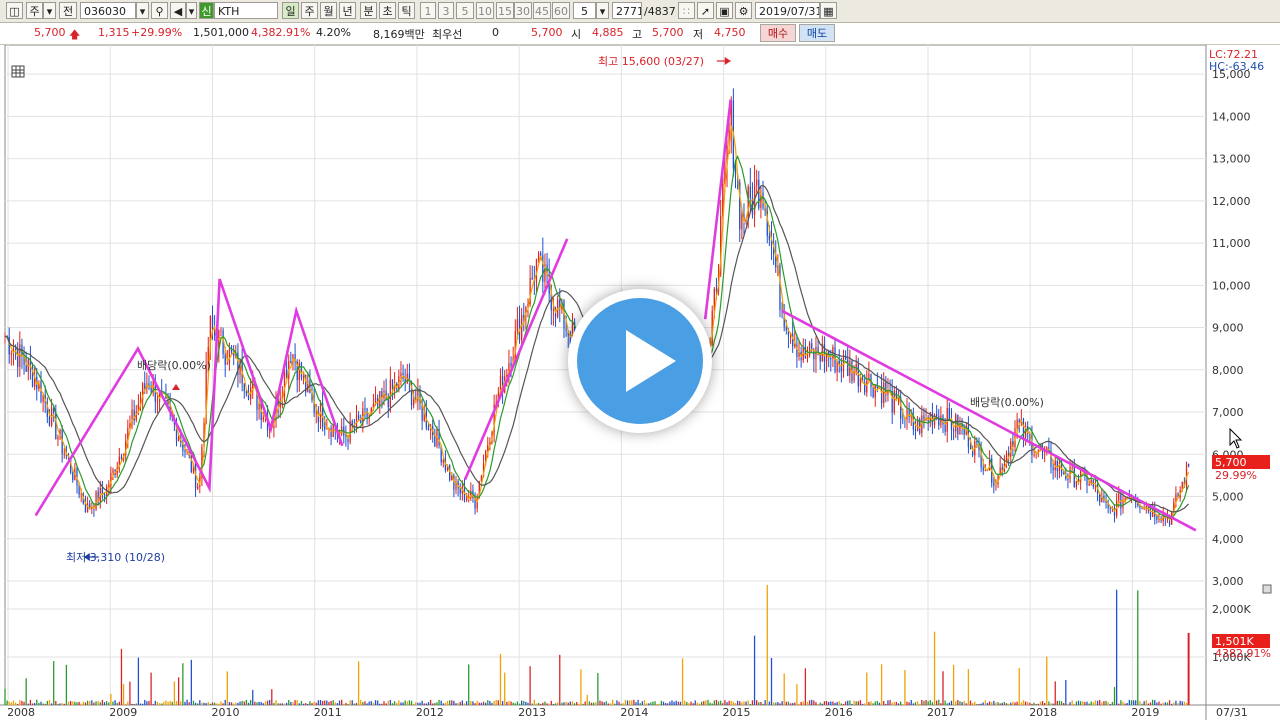 The width and height of the screenshot is (1280, 723). What do you see at coordinates (406, 10) in the screenshot?
I see `period-tab-tick: 틱` at bounding box center [406, 10].